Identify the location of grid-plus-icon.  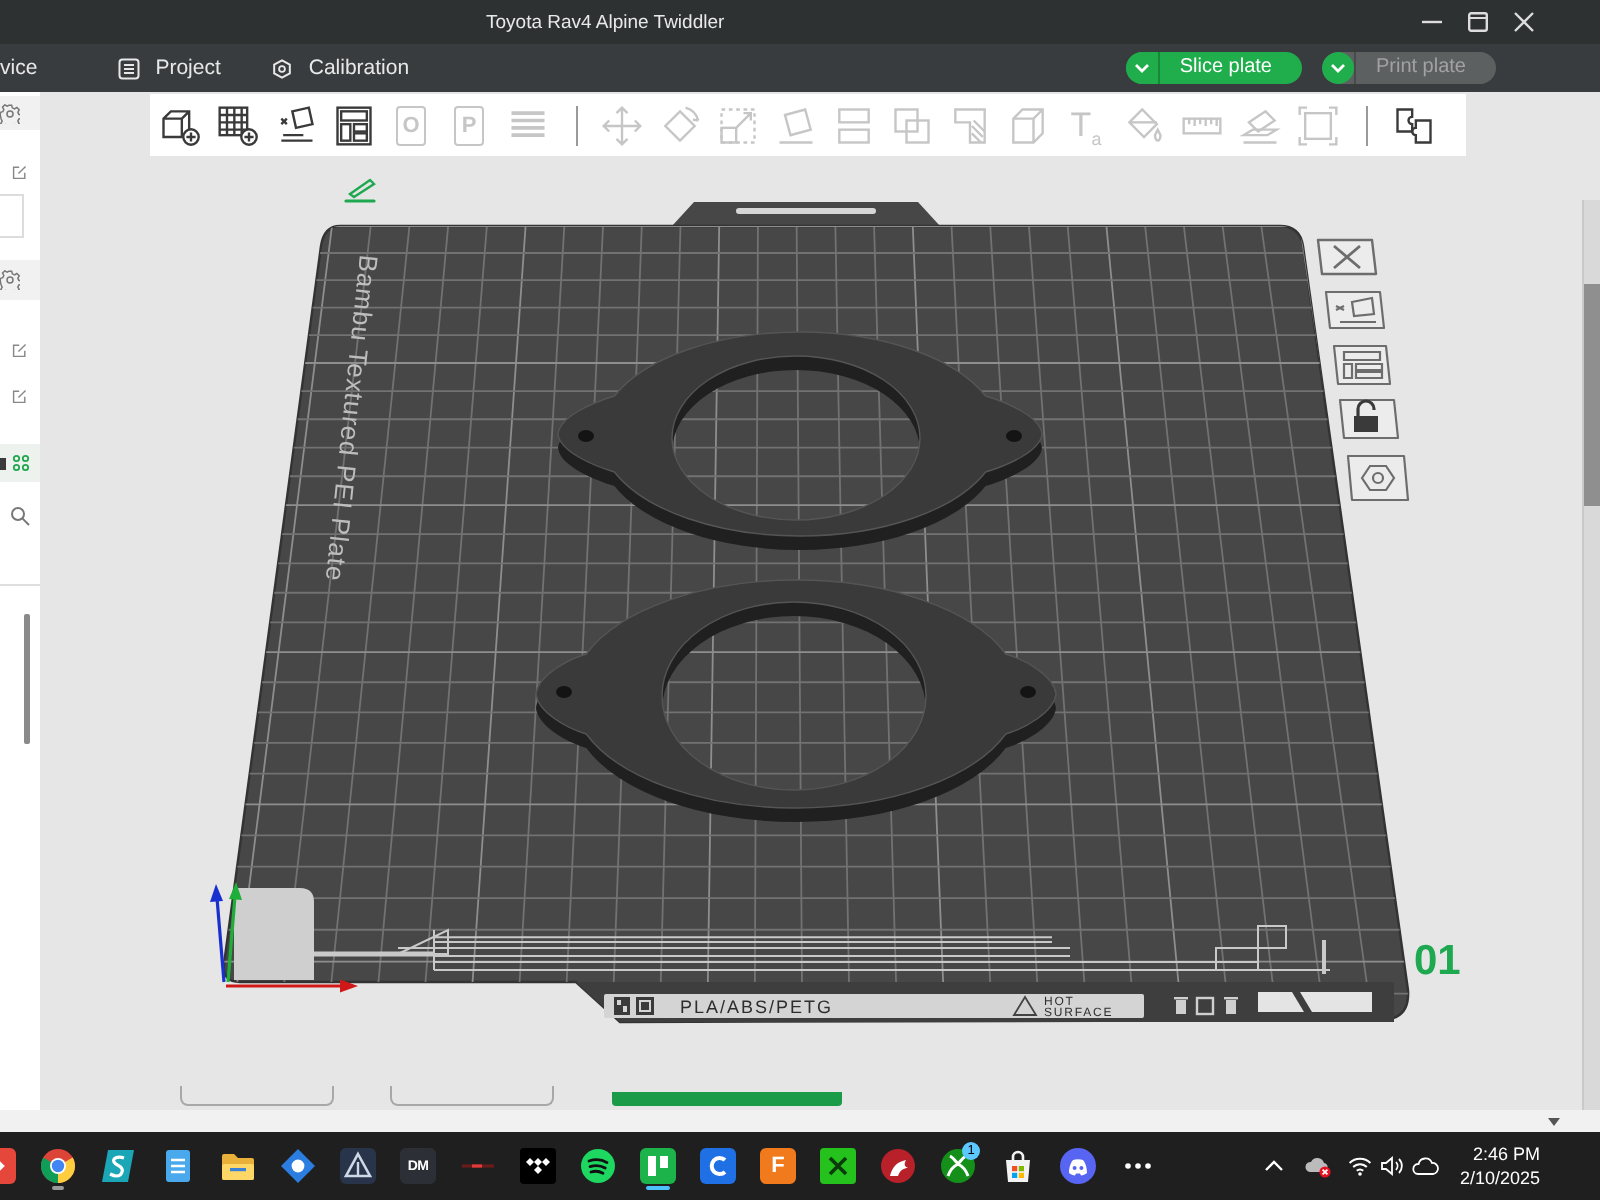
(237, 125).